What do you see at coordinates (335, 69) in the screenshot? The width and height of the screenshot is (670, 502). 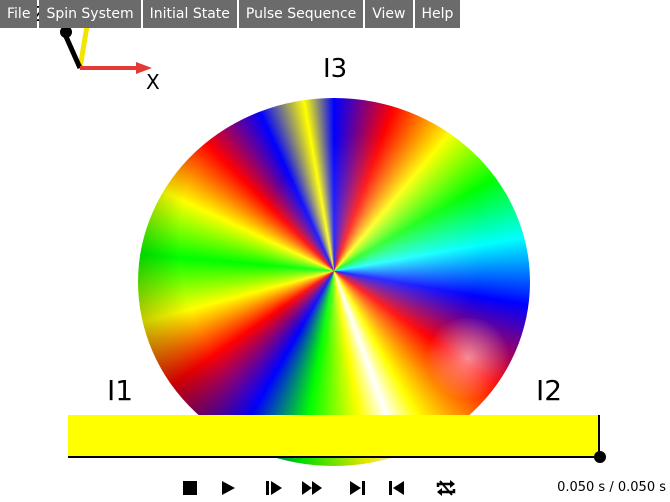 I see `label-i3: I3` at bounding box center [335, 69].